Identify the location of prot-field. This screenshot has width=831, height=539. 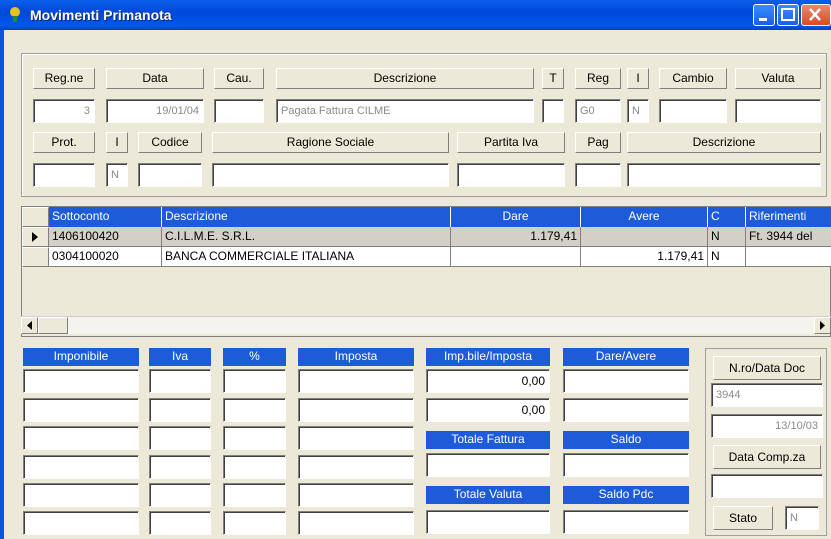
(64, 175).